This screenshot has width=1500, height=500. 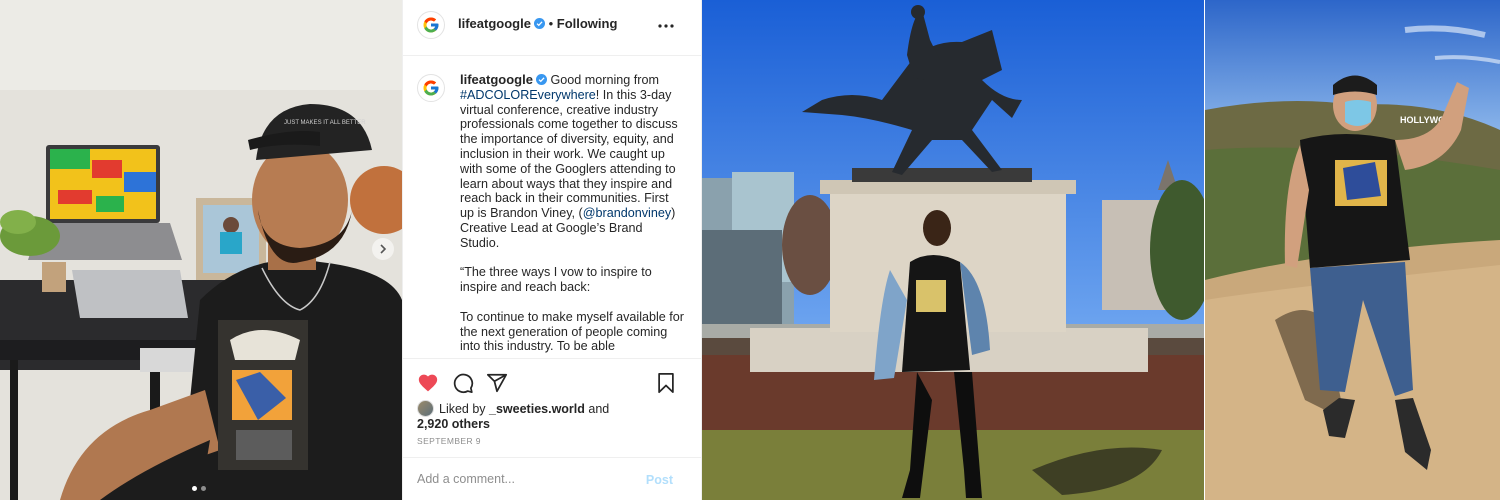 What do you see at coordinates (666, 383) in the screenshot?
I see `bookmark-icon` at bounding box center [666, 383].